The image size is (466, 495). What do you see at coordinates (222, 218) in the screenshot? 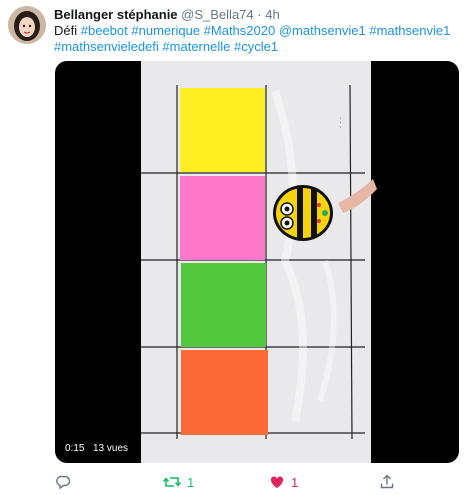
I see `mat-square-pink` at bounding box center [222, 218].